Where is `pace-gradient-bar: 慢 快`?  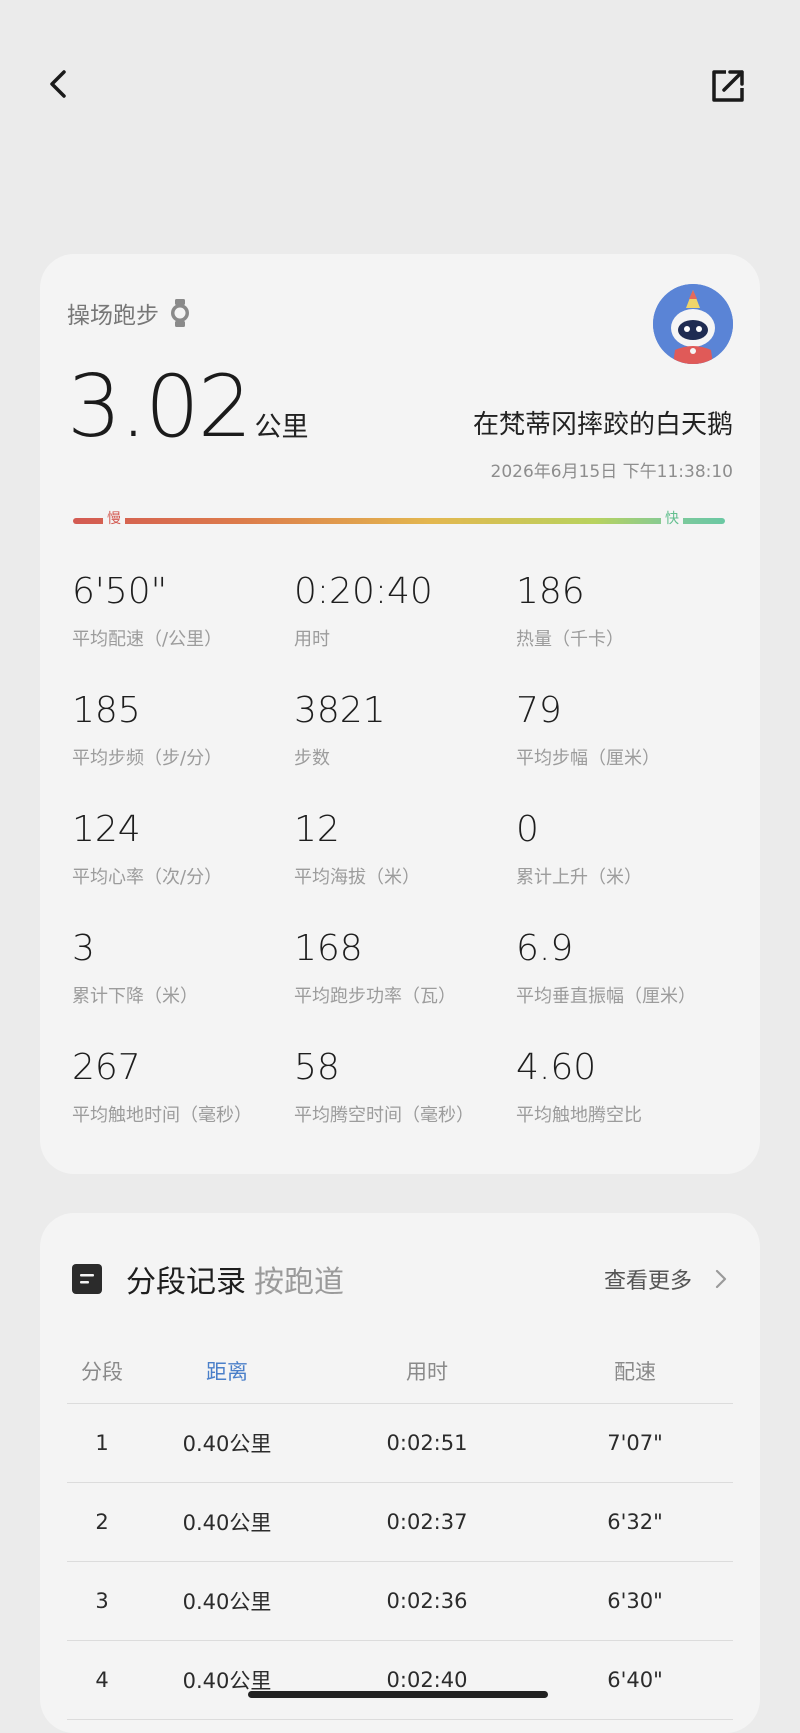
pace-gradient-bar: 慢 快 is located at coordinates (399, 519).